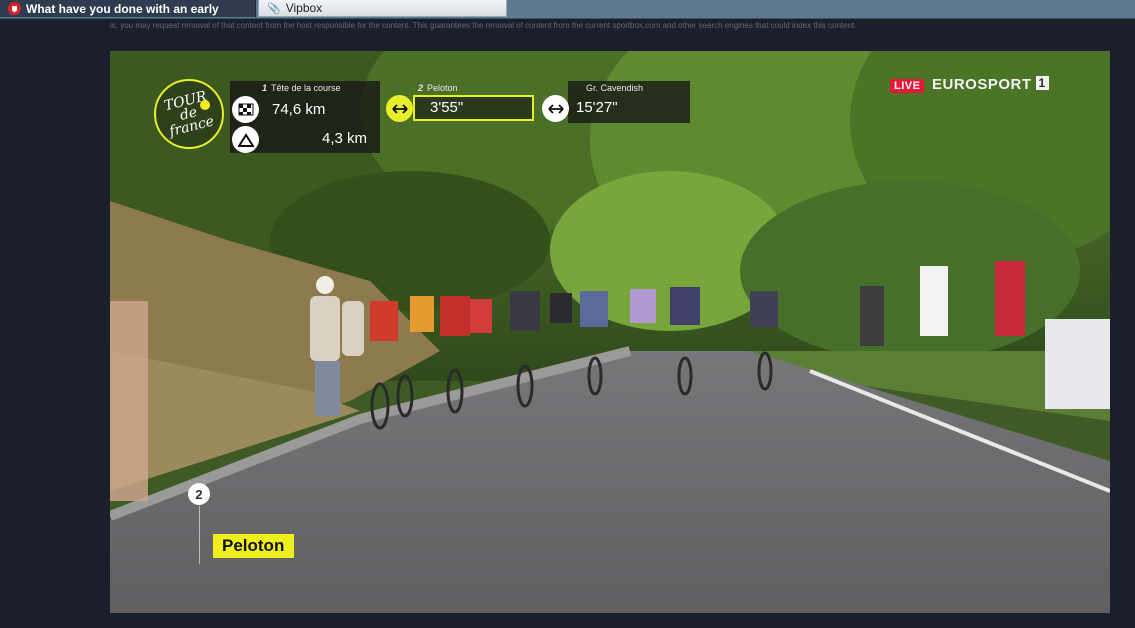 Image resolution: width=1135 pixels, height=628 pixels. Describe the element at coordinates (345, 138) in the screenshot. I see `climb-distance: 4,3 km` at that location.